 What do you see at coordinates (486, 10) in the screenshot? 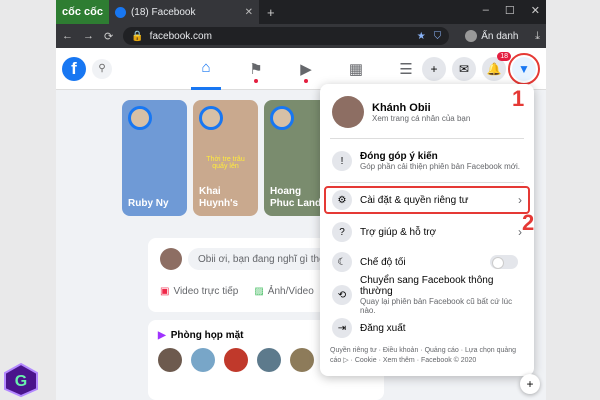
I see `minimize-icon: –` at bounding box center [486, 10].